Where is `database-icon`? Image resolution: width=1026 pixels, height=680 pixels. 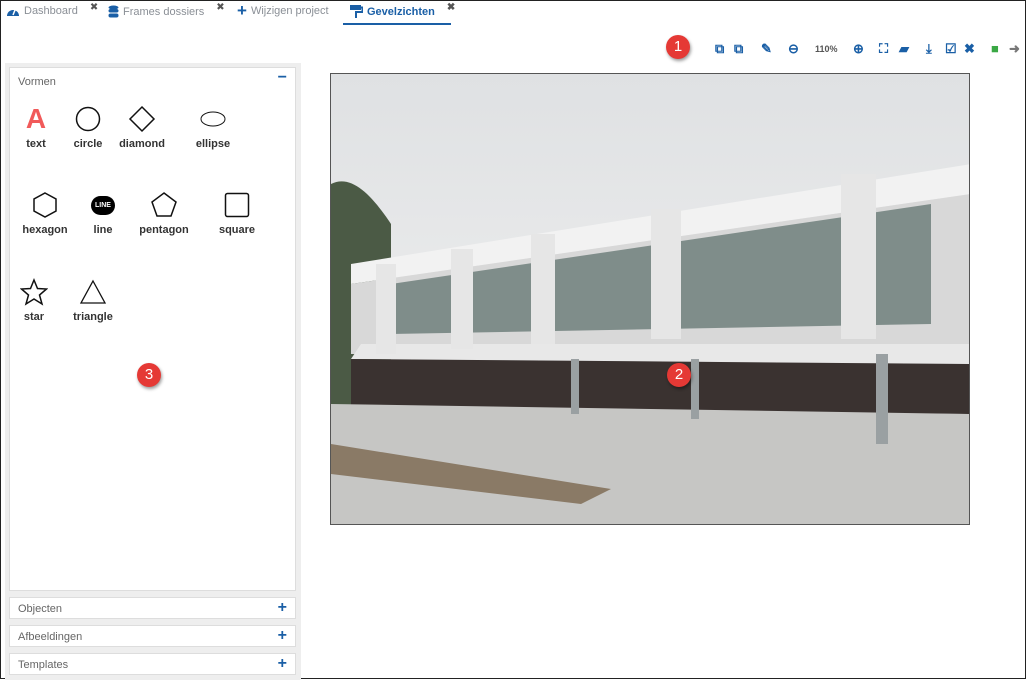
database-icon is located at coordinates (113, 11).